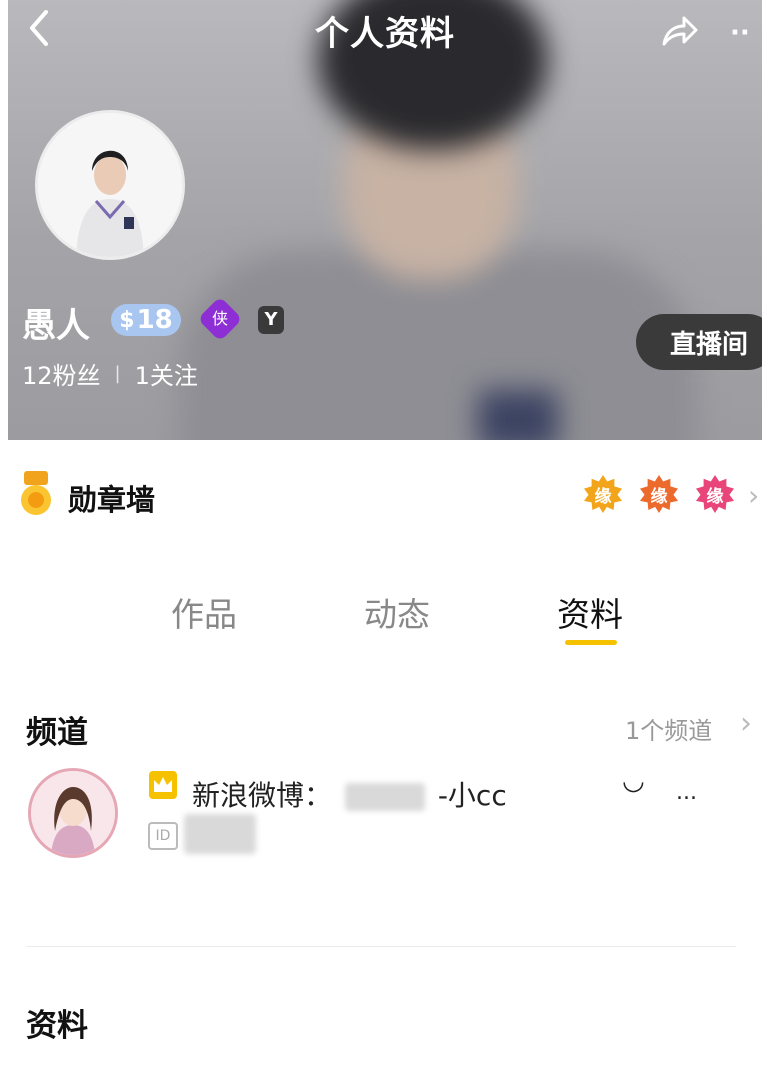 This screenshot has height=1090, width=762. I want to click on avatar, so click(110, 185).